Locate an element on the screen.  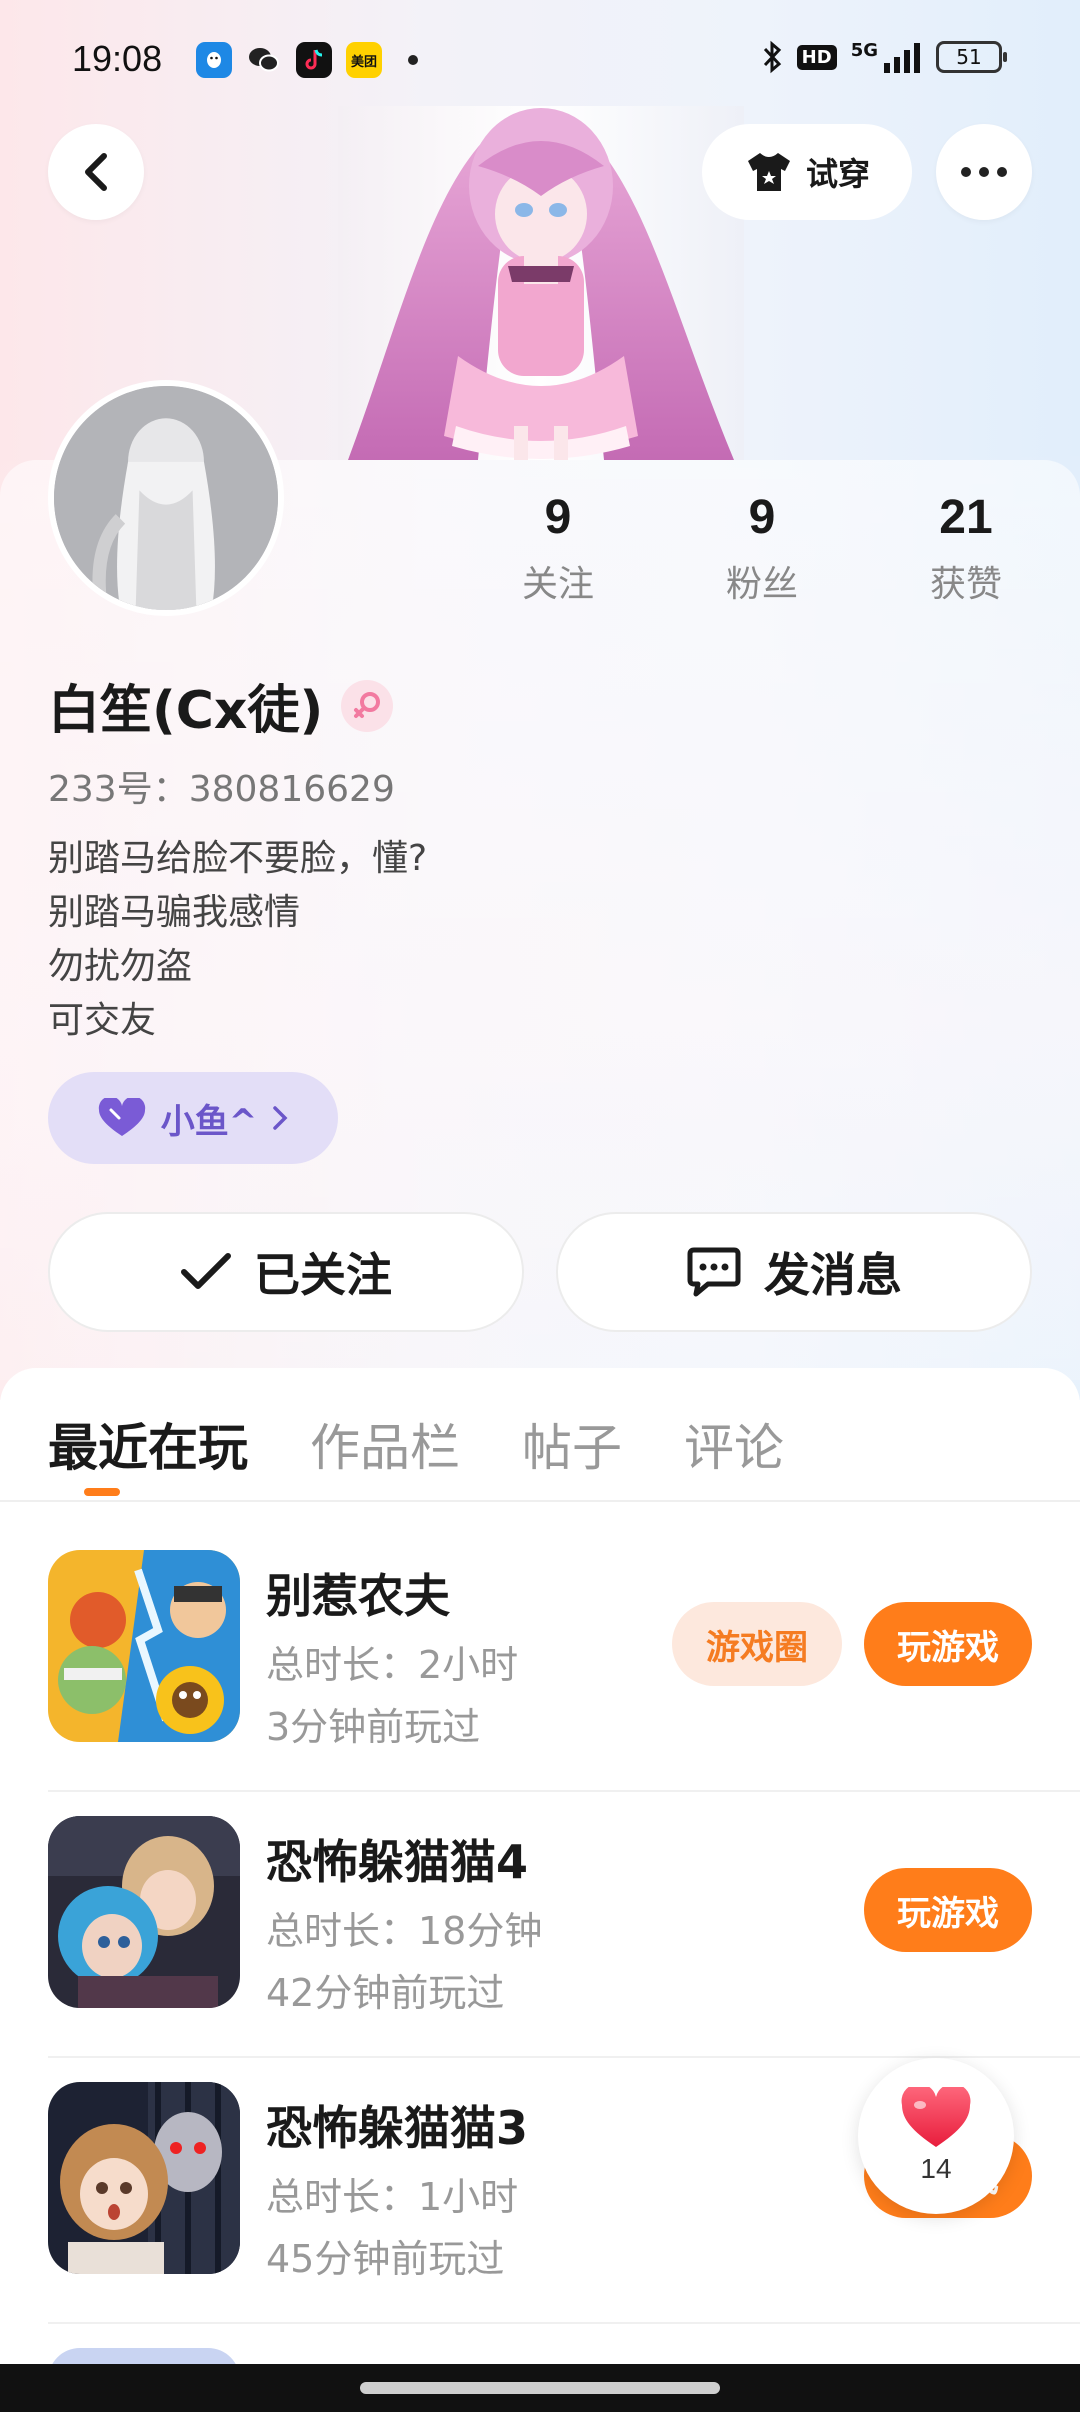
name-row: 白笙(Cx徒) is located at coordinates (221, 705).